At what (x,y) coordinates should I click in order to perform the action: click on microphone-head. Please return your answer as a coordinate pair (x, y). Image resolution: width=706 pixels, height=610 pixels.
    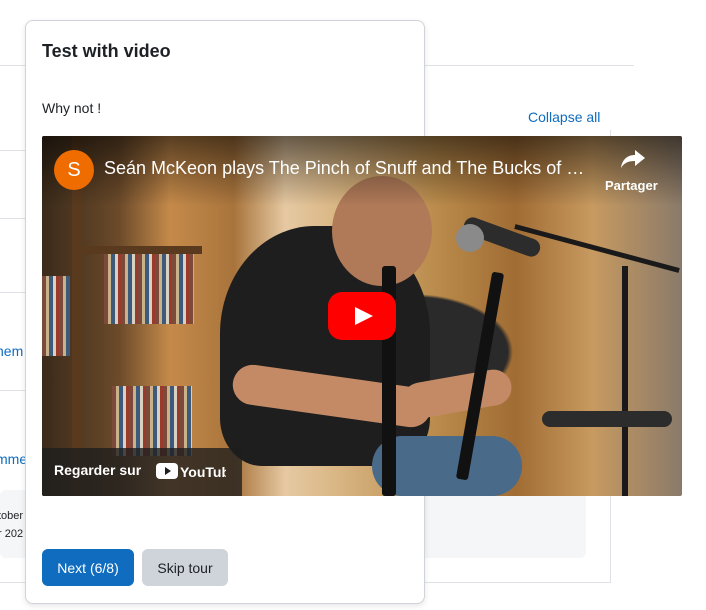
    Looking at the image, I should click on (470, 238).